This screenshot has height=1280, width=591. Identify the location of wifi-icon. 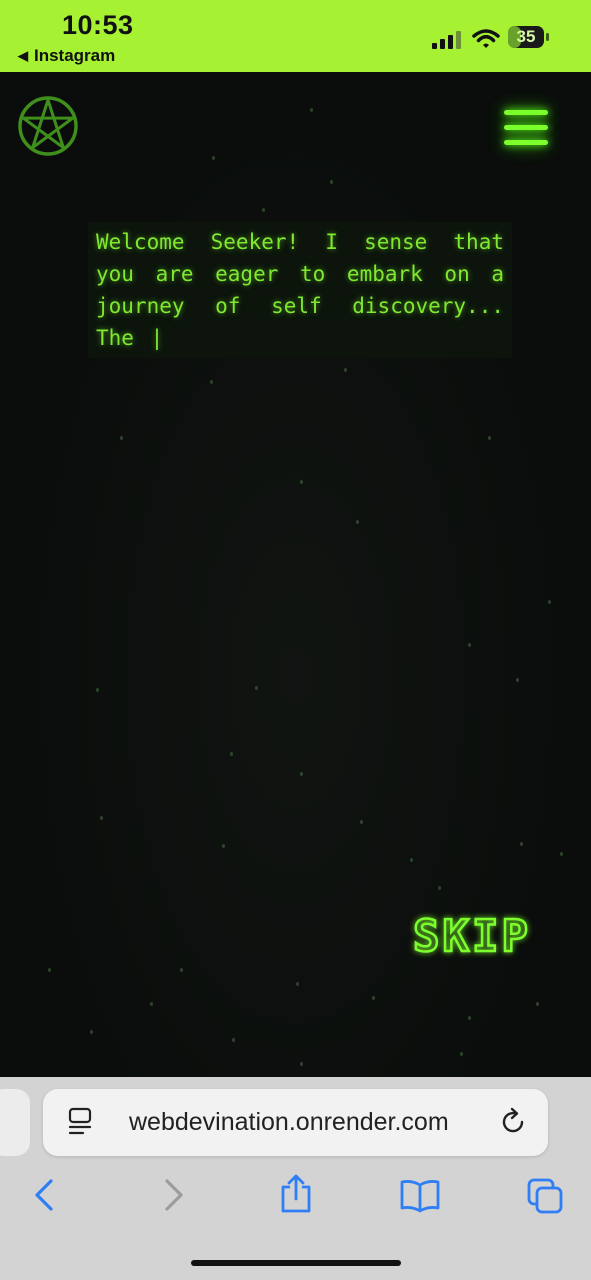
(486, 38).